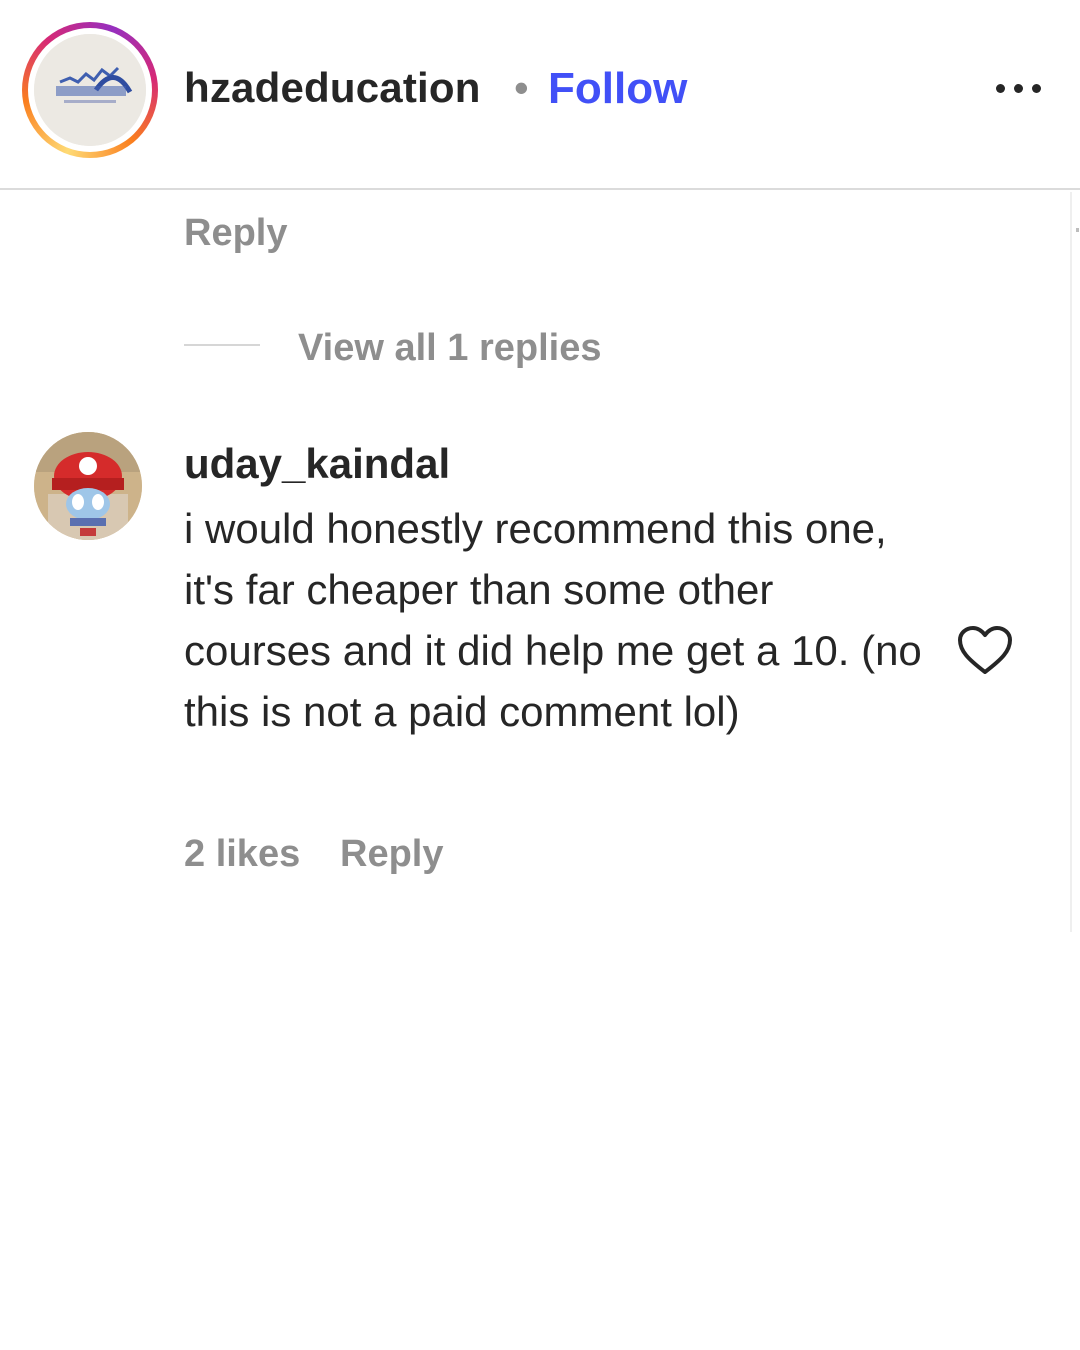 The width and height of the screenshot is (1080, 1350). I want to click on mario-avatar-icon, so click(88, 486).